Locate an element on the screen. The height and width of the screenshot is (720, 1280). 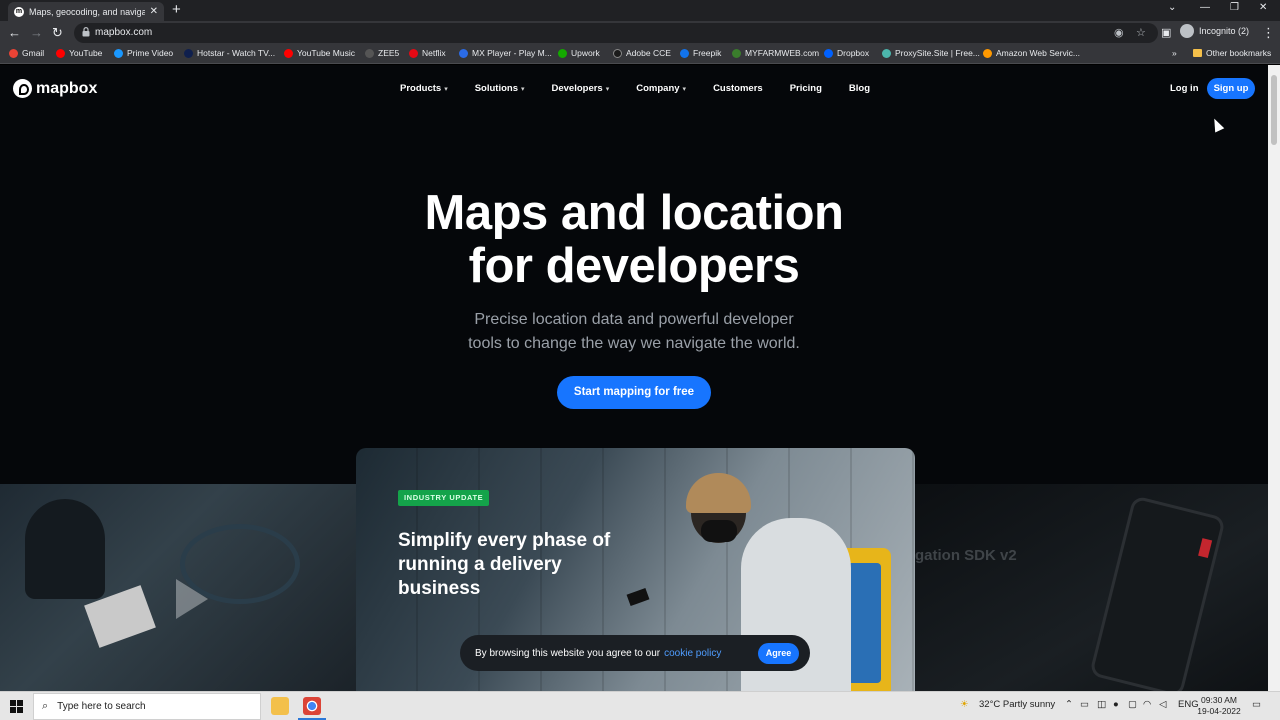
zee5-icon is located at coordinates (369, 53).